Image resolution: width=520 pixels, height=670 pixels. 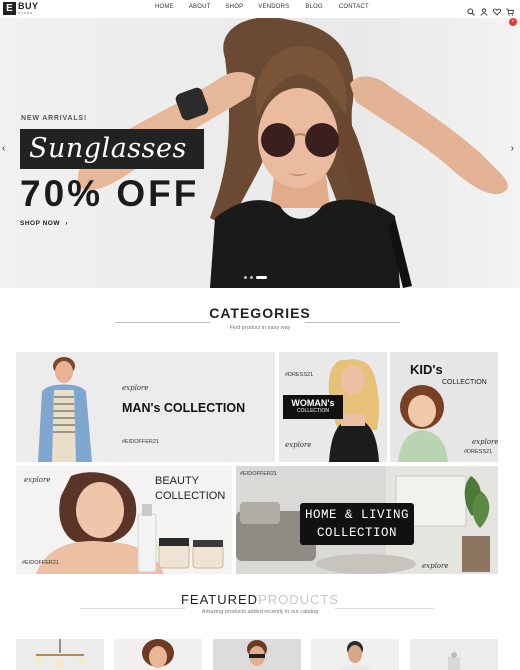 What do you see at coordinates (110, 193) in the screenshot?
I see `hero-offer: 70% OFF` at bounding box center [110, 193].